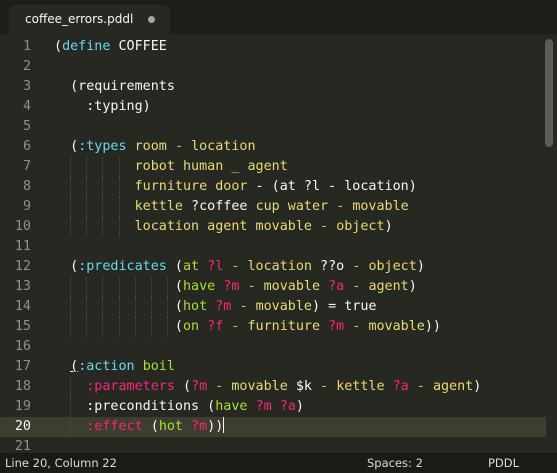 The height and width of the screenshot is (473, 557). What do you see at coordinates (106, 366) in the screenshot?
I see `code-token: :action` at bounding box center [106, 366].